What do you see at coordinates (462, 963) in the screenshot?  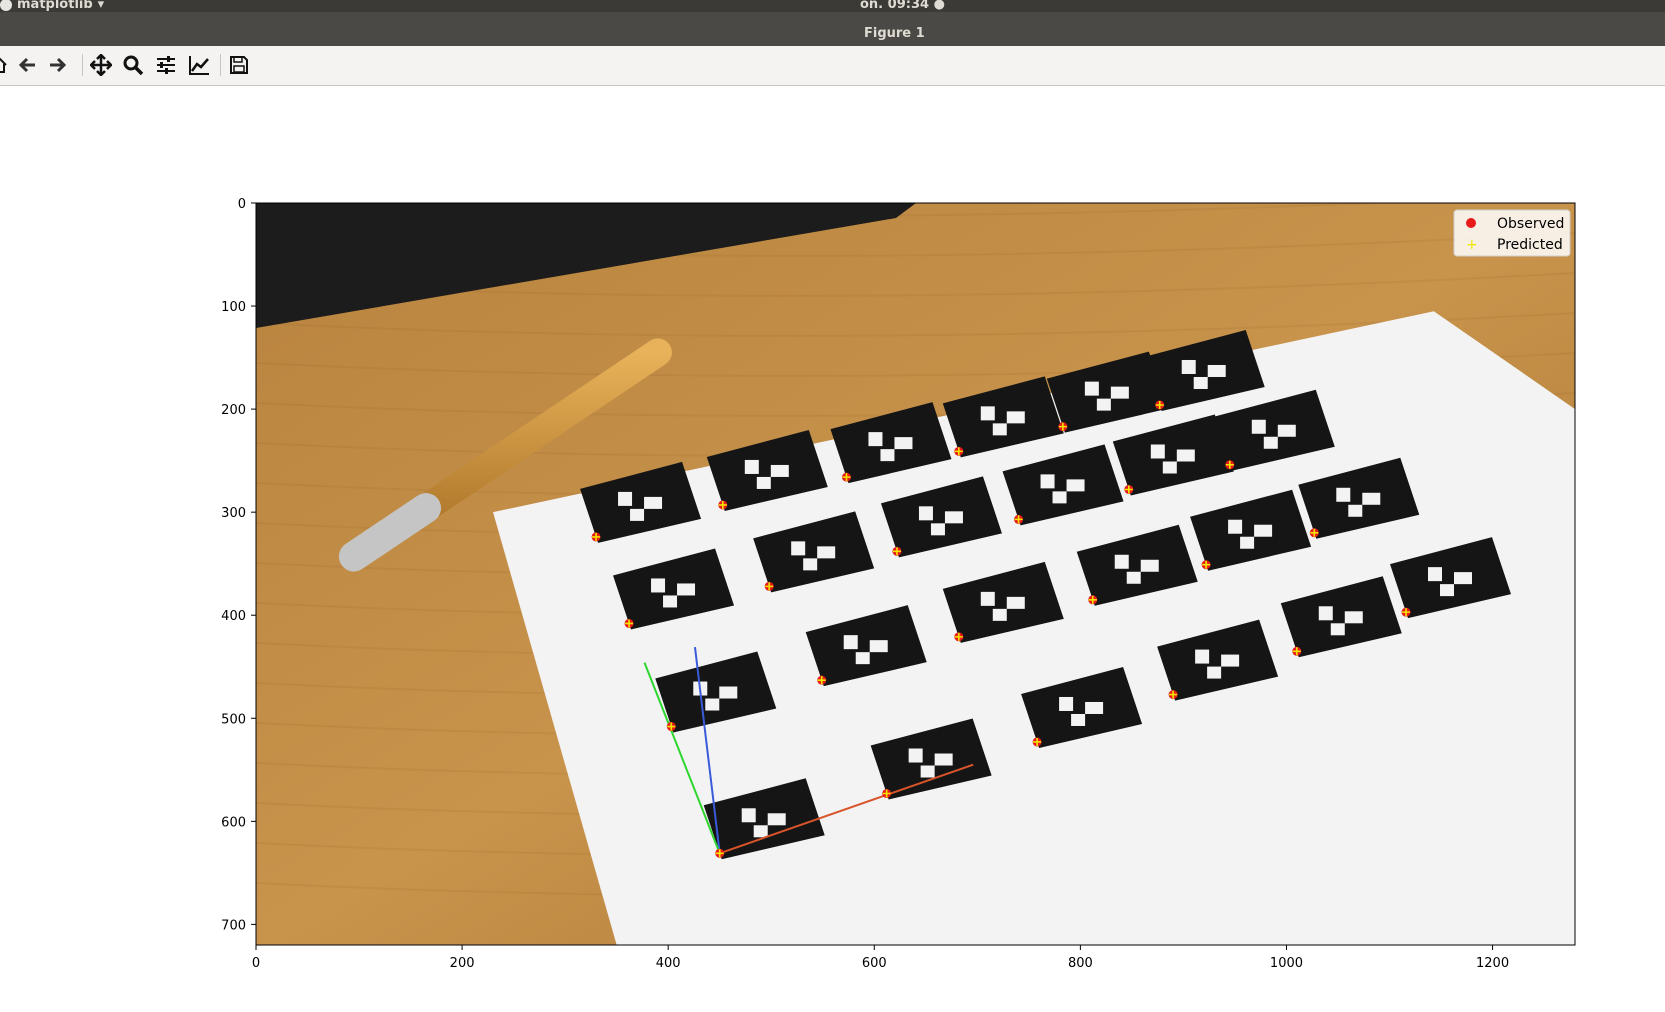 I see `x-tick-label: 200` at bounding box center [462, 963].